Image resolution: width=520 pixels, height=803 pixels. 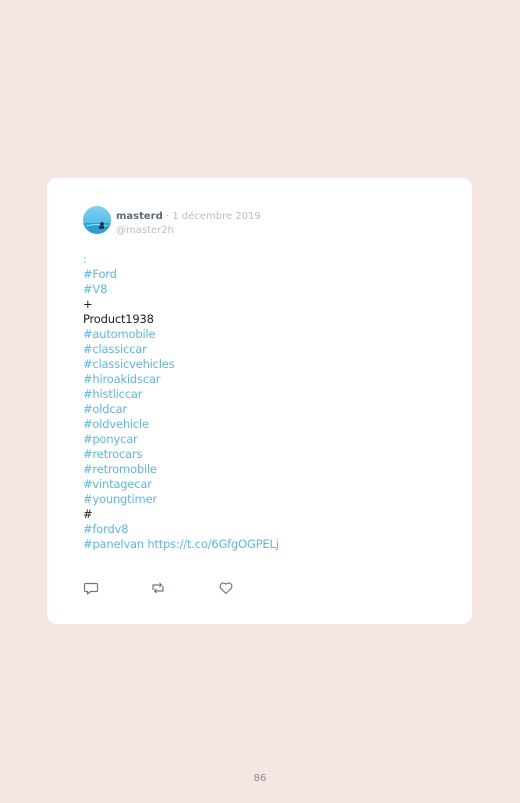 What do you see at coordinates (226, 588) in the screenshot?
I see `like-icon` at bounding box center [226, 588].